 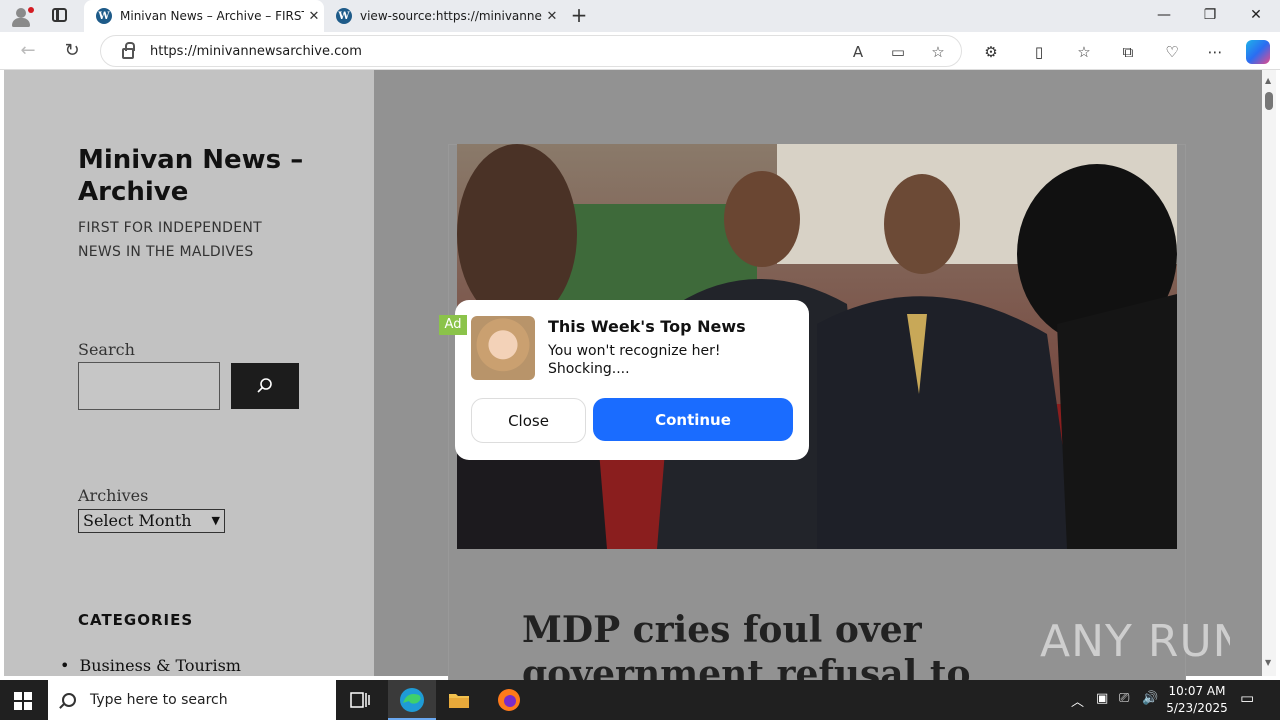 I want to click on category-link: Business & Tourism, so click(x=150, y=665).